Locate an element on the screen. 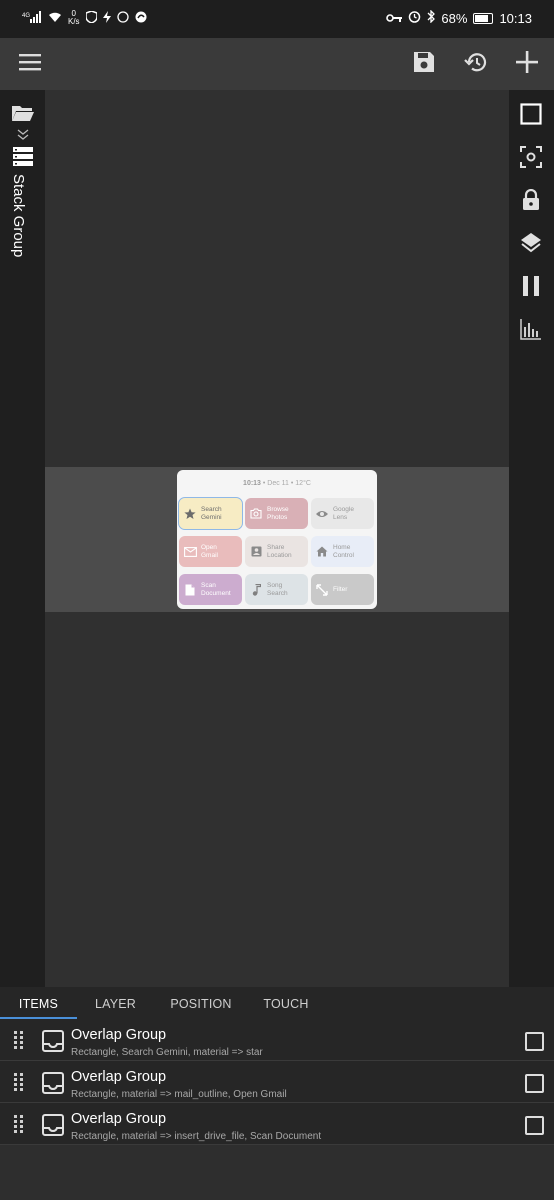 Image resolution: width=554 pixels, height=1200 pixels. insert-drive-file-icon is located at coordinates (190, 590).